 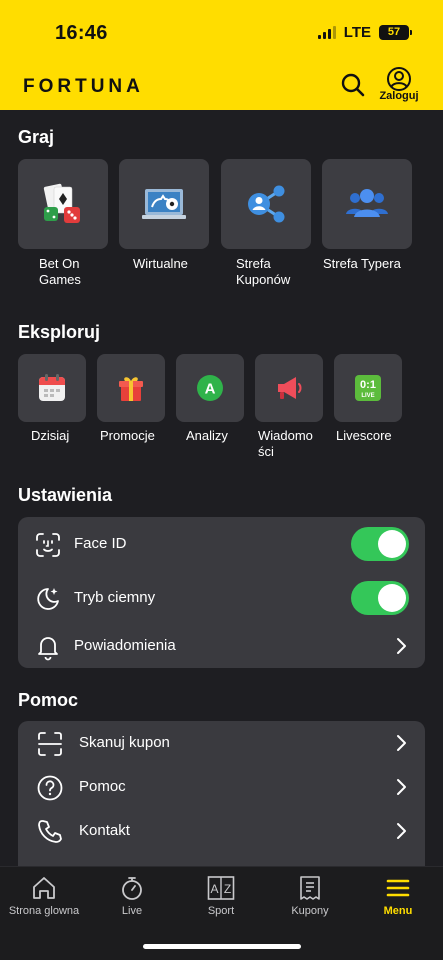 I want to click on login-button: Zaloguj, so click(x=399, y=86).